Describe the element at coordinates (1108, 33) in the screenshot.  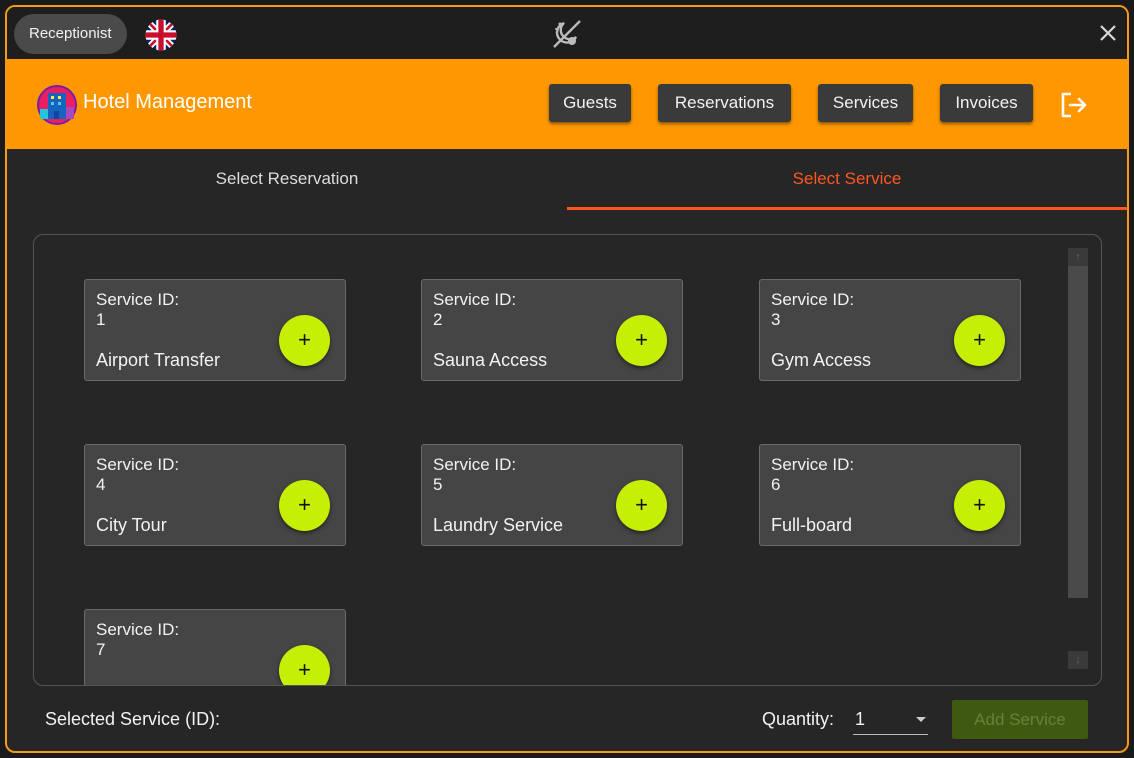
I see `close-icon` at that location.